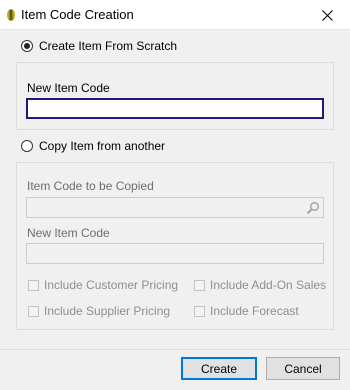 Image resolution: width=350 pixels, height=390 pixels. I want to click on include-supplier-pricing-label: Include Supplier Pricing, so click(107, 311).